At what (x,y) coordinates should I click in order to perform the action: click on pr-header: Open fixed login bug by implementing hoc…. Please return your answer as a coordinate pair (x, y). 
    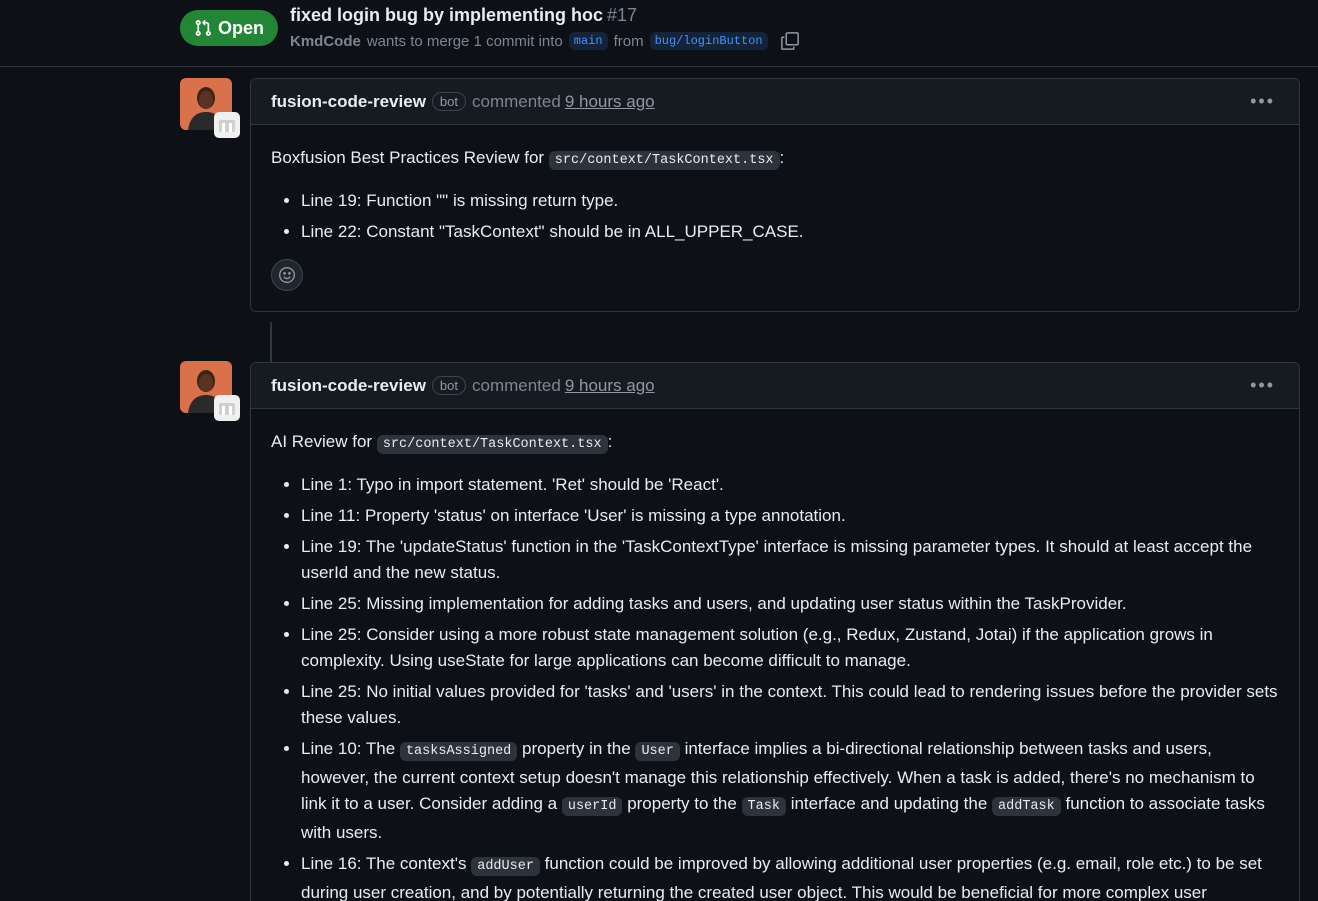
    Looking at the image, I should click on (659, 33).